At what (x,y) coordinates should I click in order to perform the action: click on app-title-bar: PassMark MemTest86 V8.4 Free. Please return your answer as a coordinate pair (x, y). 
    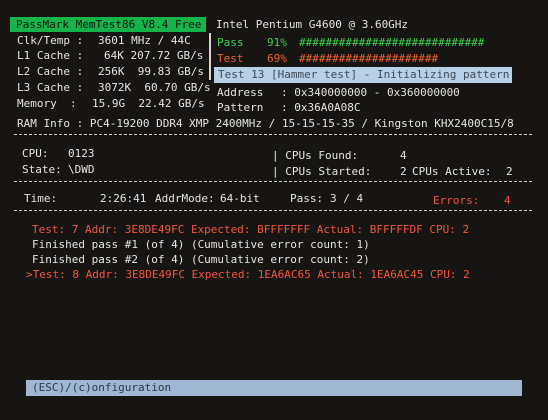
    Looking at the image, I should click on (108, 24).